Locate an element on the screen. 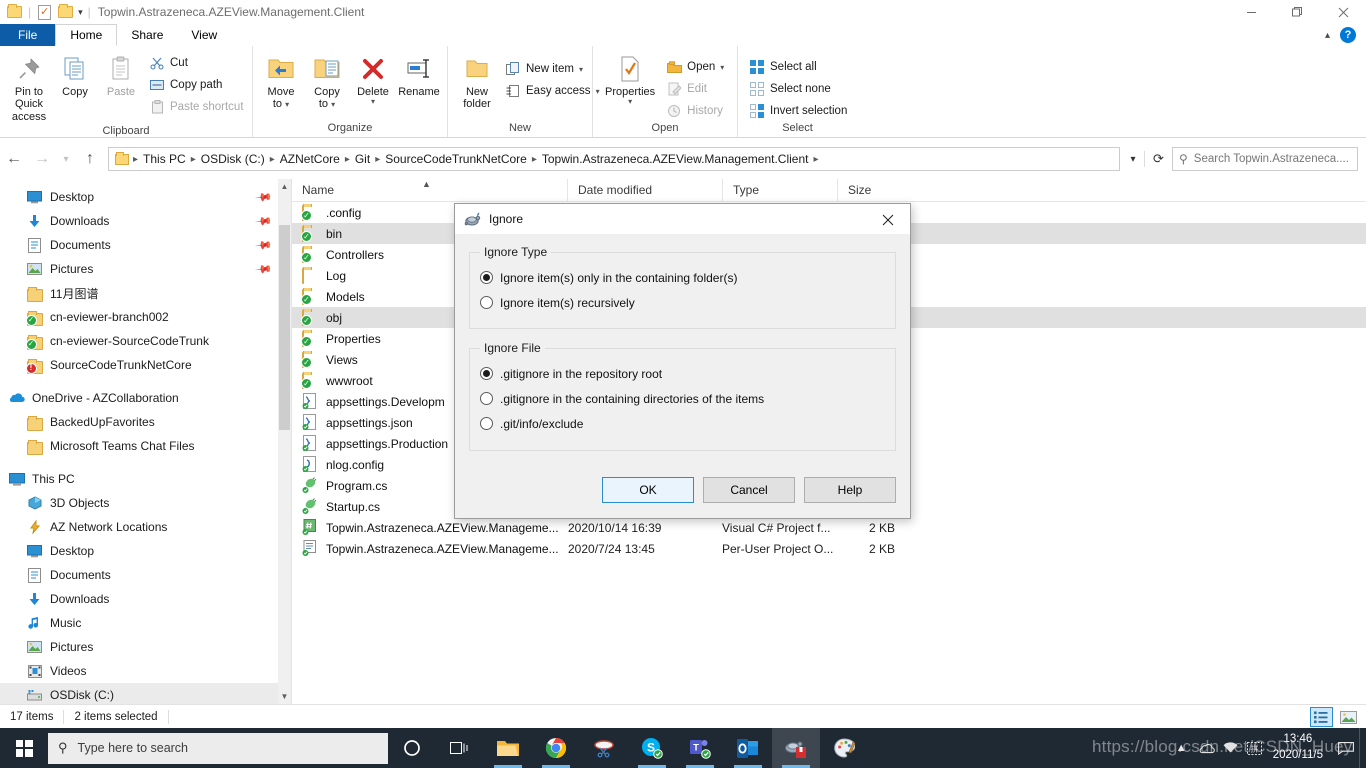 This screenshot has width=1366, height=768. outlook-button is located at coordinates (748, 748).